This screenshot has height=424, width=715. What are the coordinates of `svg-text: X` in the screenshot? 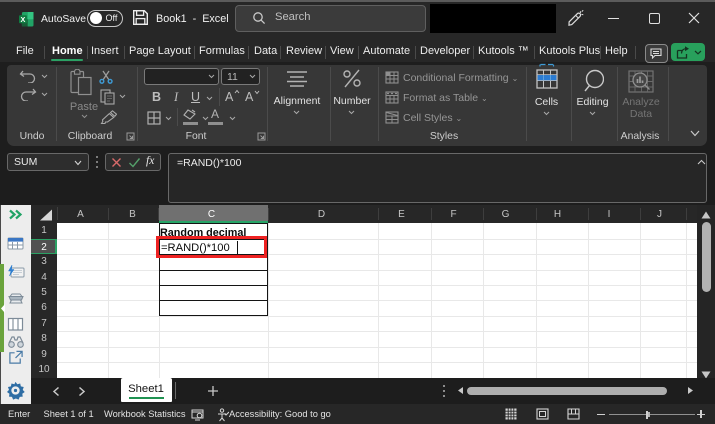 It's located at (23, 19).